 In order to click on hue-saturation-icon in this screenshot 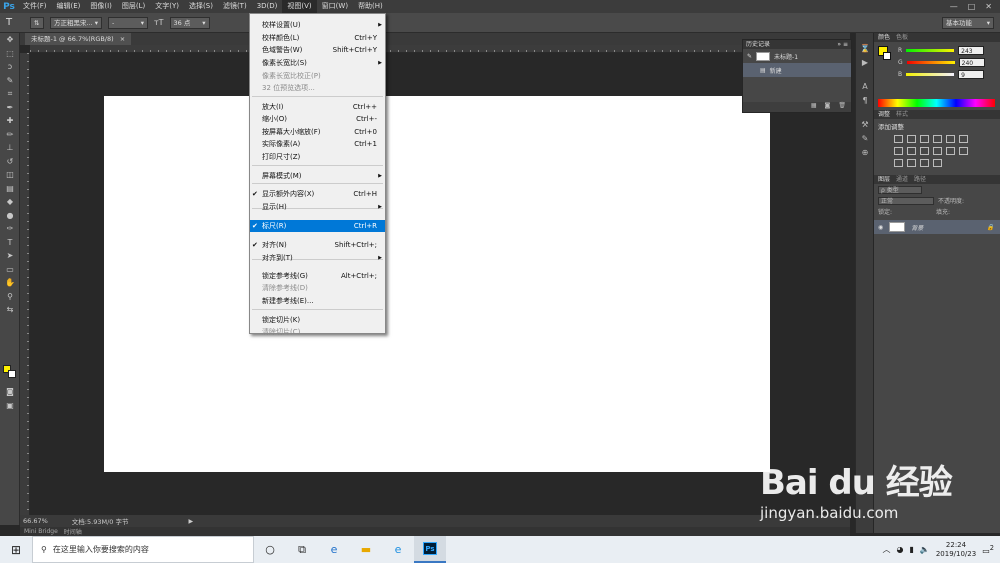, I will do `click(963, 139)`.